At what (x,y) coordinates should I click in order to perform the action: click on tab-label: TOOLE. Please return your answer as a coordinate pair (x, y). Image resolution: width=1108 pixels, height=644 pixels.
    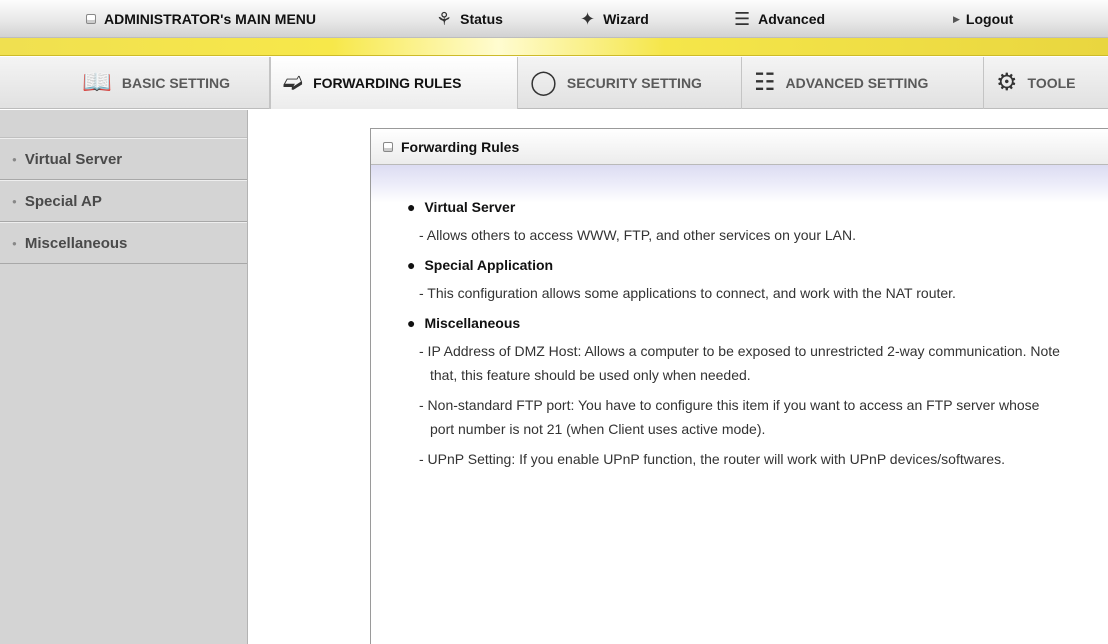
    Looking at the image, I should click on (1051, 83).